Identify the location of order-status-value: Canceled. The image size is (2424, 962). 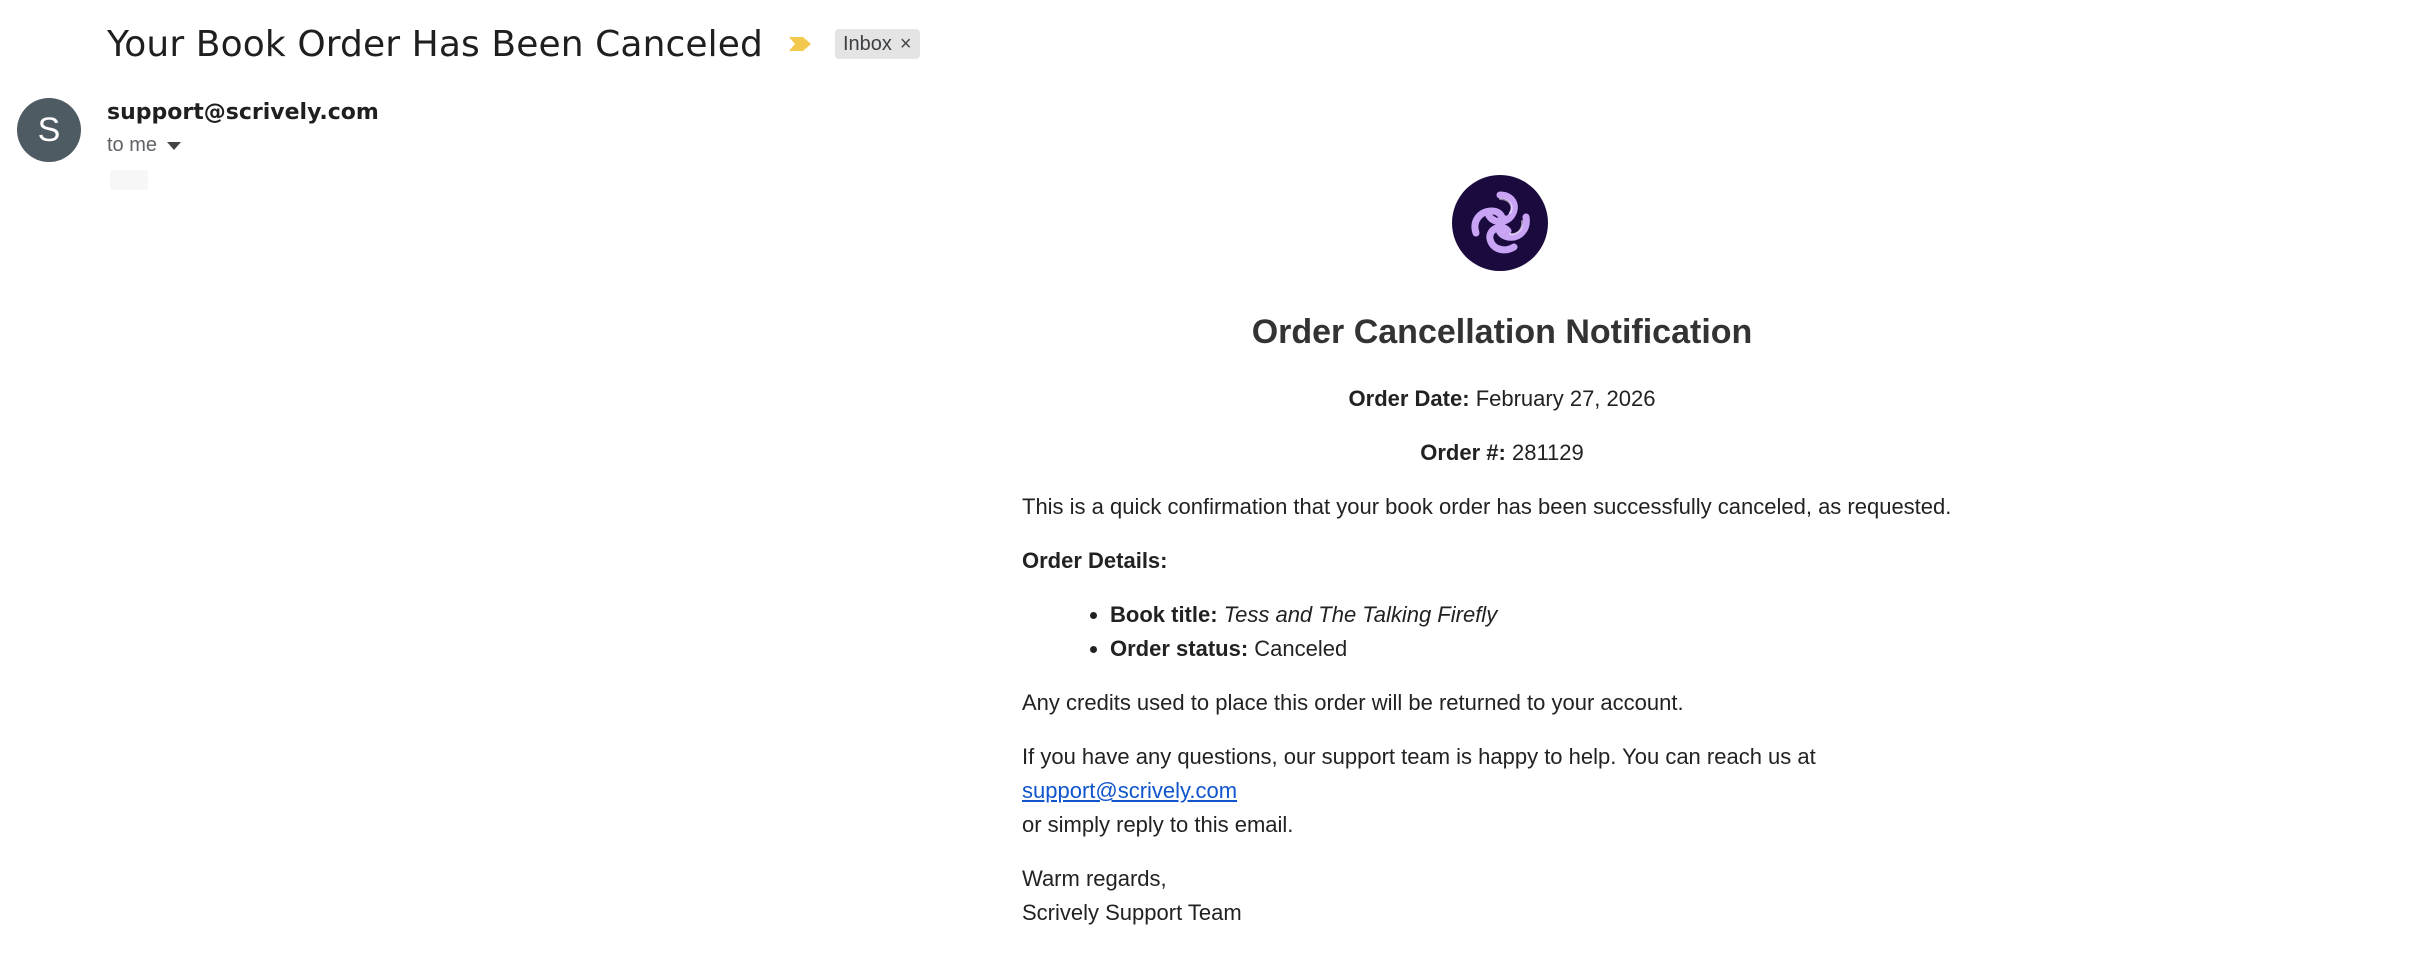
(1301, 648).